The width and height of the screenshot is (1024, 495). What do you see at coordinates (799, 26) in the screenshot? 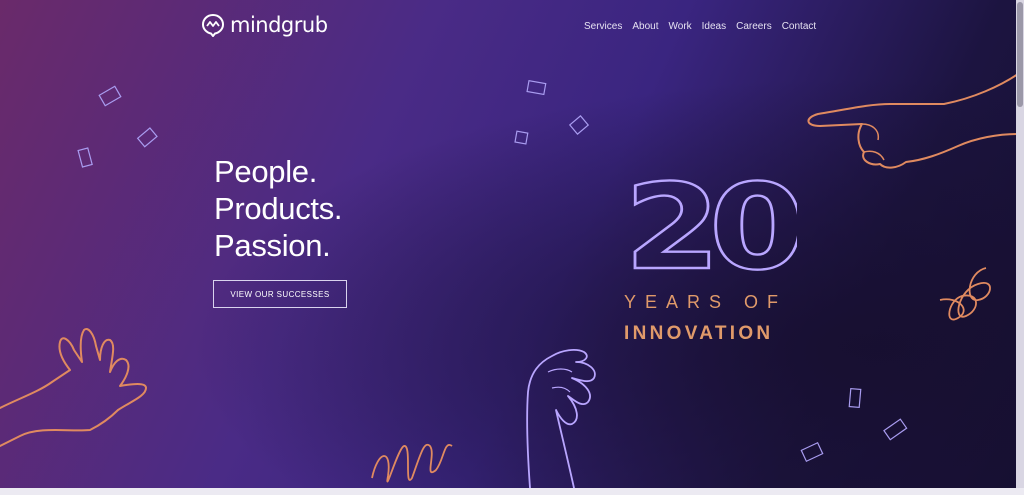
I see `nav-item-contact: Contact` at bounding box center [799, 26].